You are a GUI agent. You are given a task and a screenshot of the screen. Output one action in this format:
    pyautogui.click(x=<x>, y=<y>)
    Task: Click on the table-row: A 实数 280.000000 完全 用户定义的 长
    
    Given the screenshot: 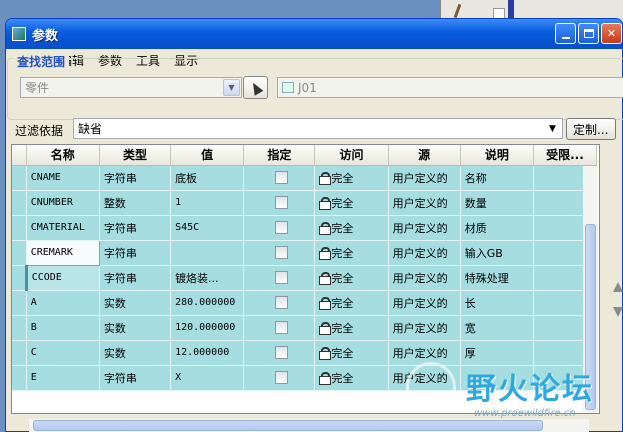 What is the action you would take?
    pyautogui.click(x=305, y=303)
    